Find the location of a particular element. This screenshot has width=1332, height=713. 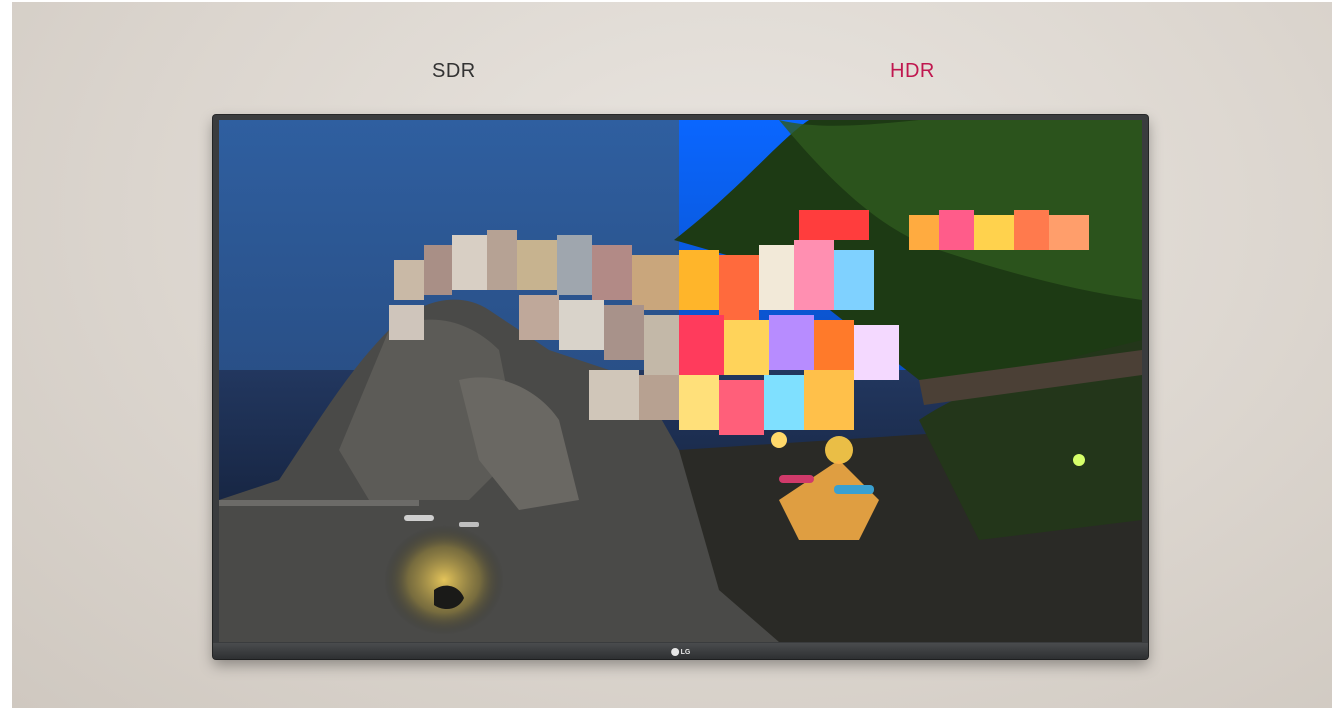

lg-logo-icon is located at coordinates (674, 652).